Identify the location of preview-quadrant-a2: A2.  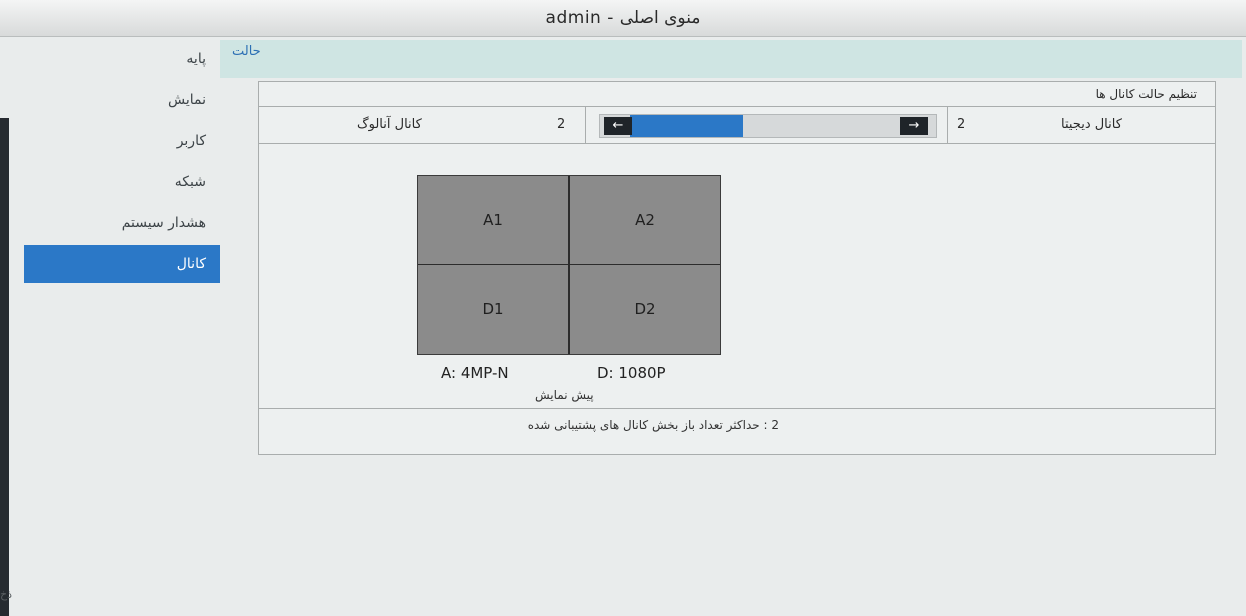
(645, 220).